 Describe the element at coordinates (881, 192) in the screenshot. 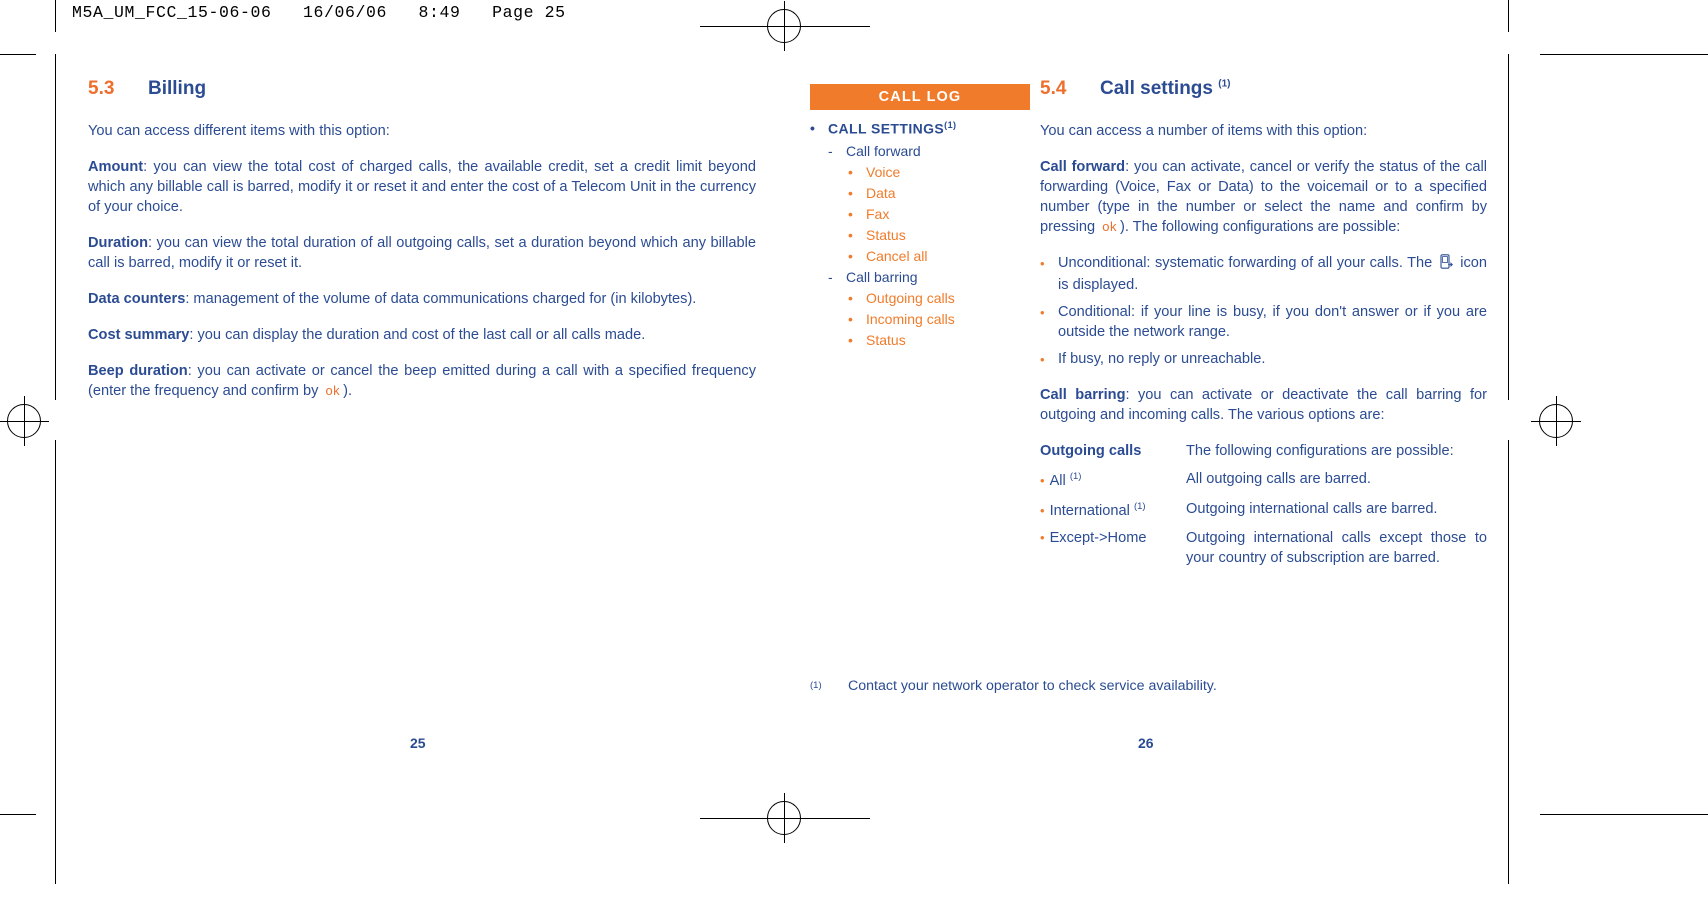

I see `tree-item-label: Data` at that location.